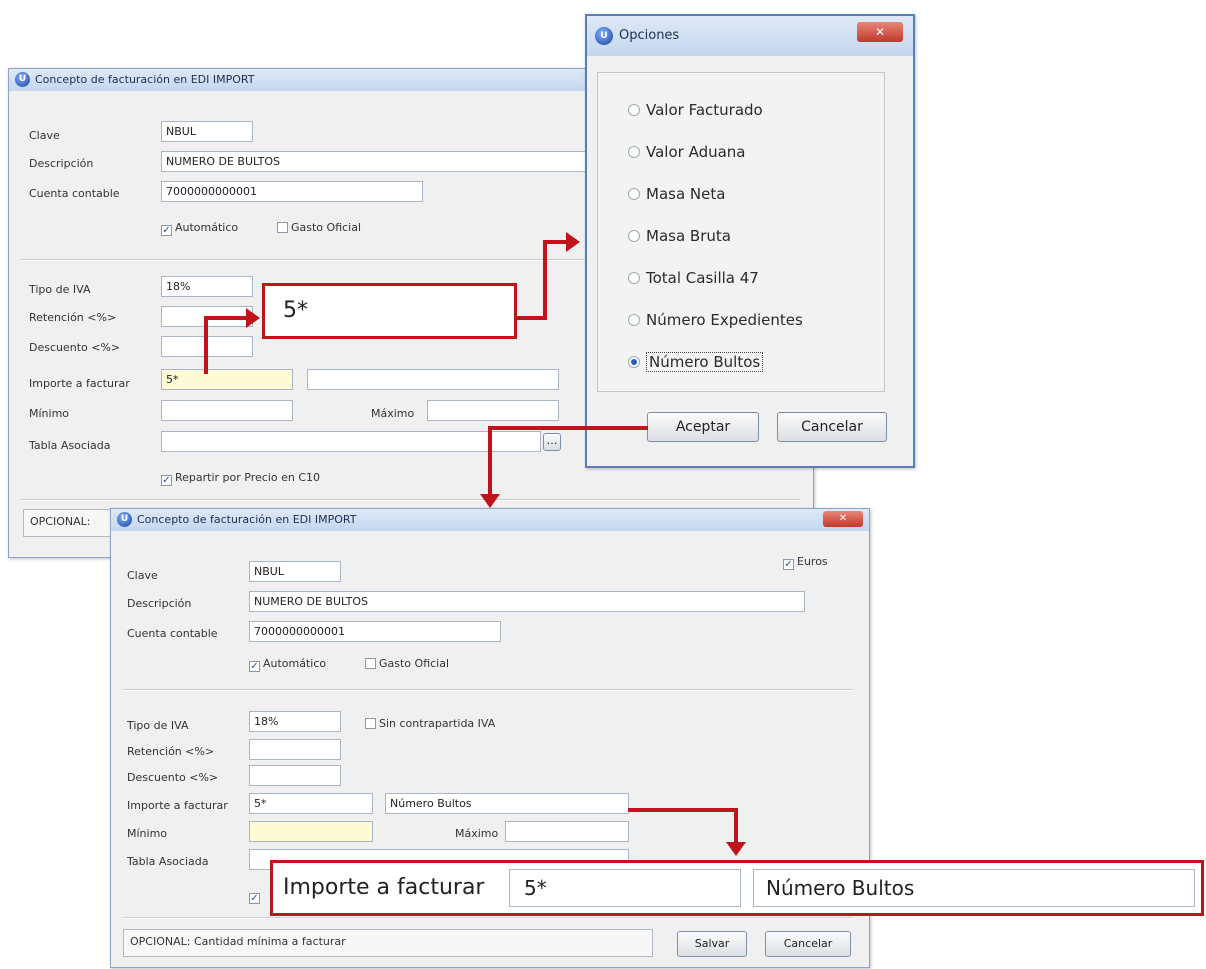 This screenshot has height=969, width=1206. Describe the element at coordinates (351, 441) in the screenshot. I see `tabla-field` at that location.